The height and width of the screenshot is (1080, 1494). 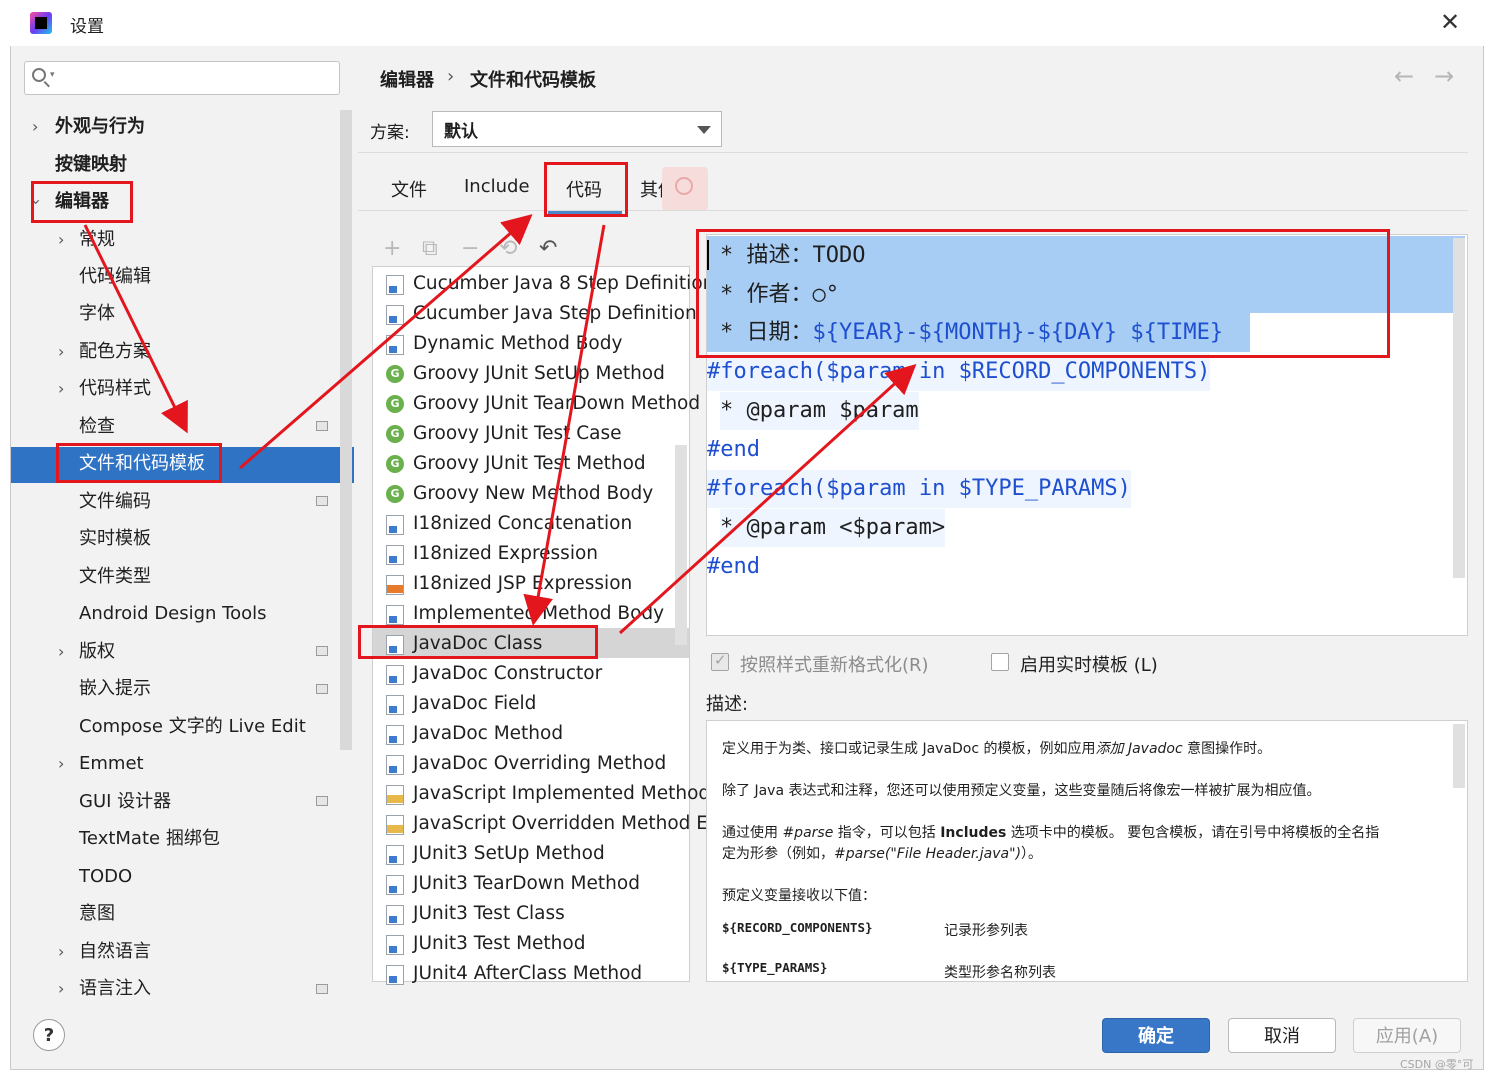 What do you see at coordinates (386, 342) in the screenshot?
I see `arrow-templates-to-code-tab` at bounding box center [386, 342].